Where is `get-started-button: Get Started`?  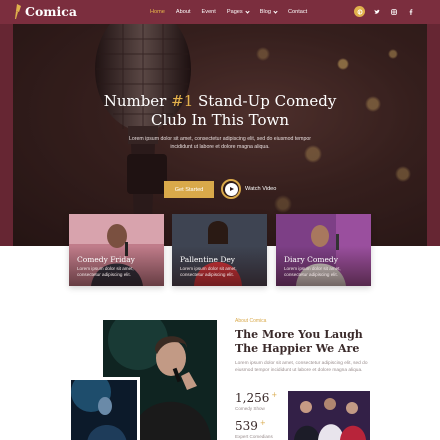
get-started-button: Get Started is located at coordinates (189, 189).